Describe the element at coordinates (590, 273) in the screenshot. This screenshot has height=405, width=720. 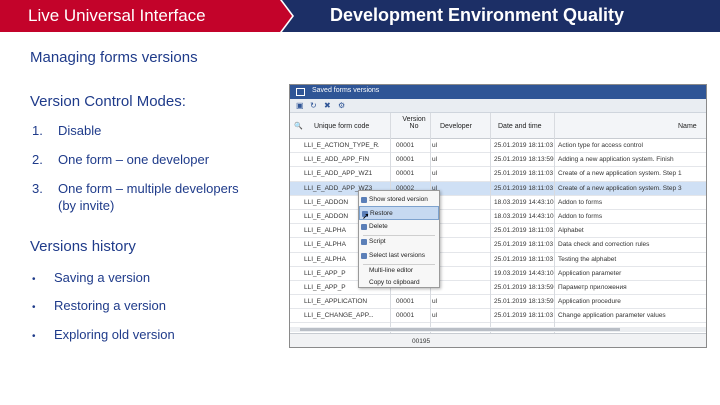
I see `cell-name: Application parameter` at that location.